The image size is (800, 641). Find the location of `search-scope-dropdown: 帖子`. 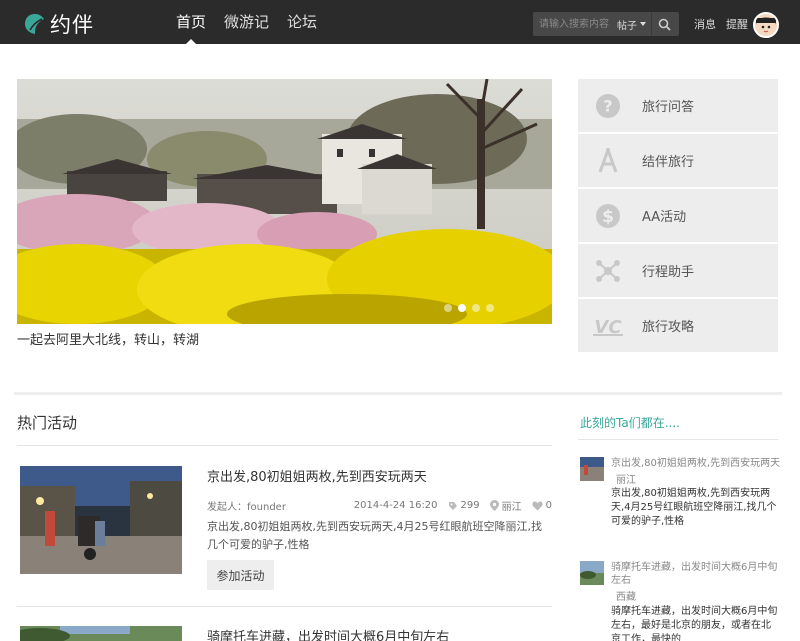

search-scope-dropdown: 帖子 is located at coordinates (634, 24).